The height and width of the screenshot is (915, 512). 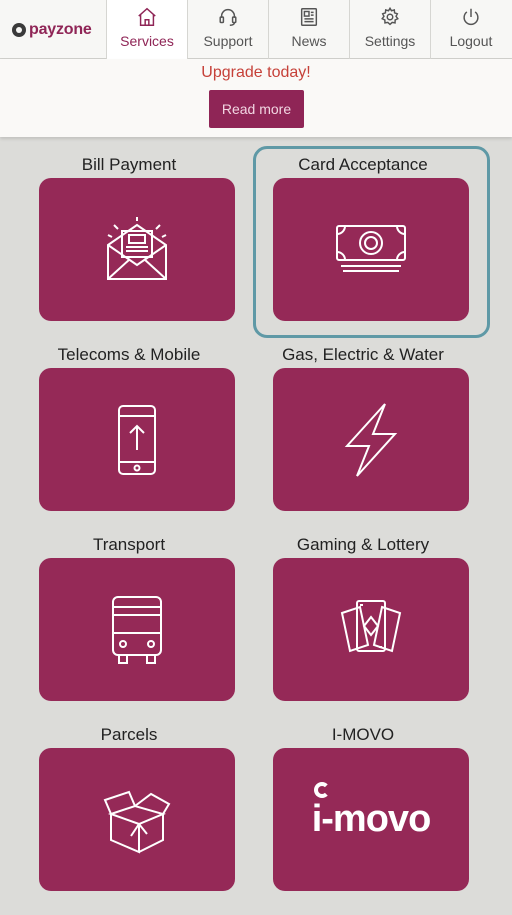 I want to click on envelope-bill-icon, so click(x=137, y=248).